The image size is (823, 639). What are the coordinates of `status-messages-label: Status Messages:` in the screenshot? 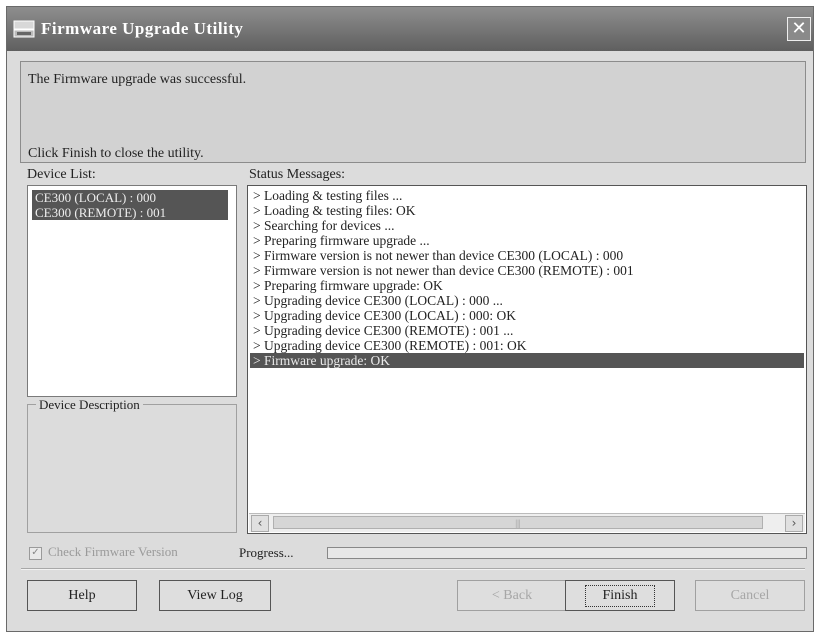 It's located at (297, 174).